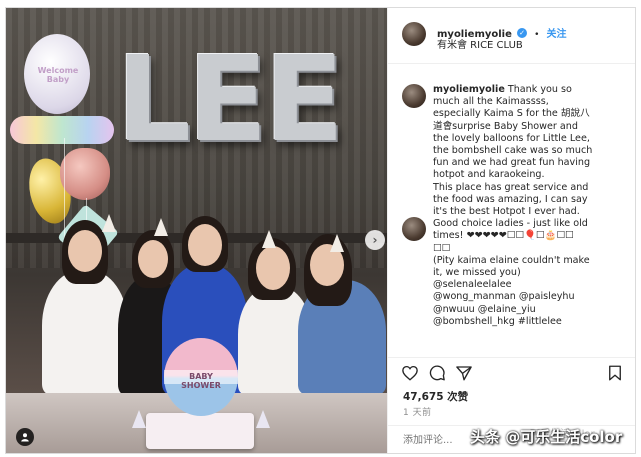 The width and height of the screenshot is (641, 457). I want to click on caption-line: @selenaleelalee, so click(531, 285).